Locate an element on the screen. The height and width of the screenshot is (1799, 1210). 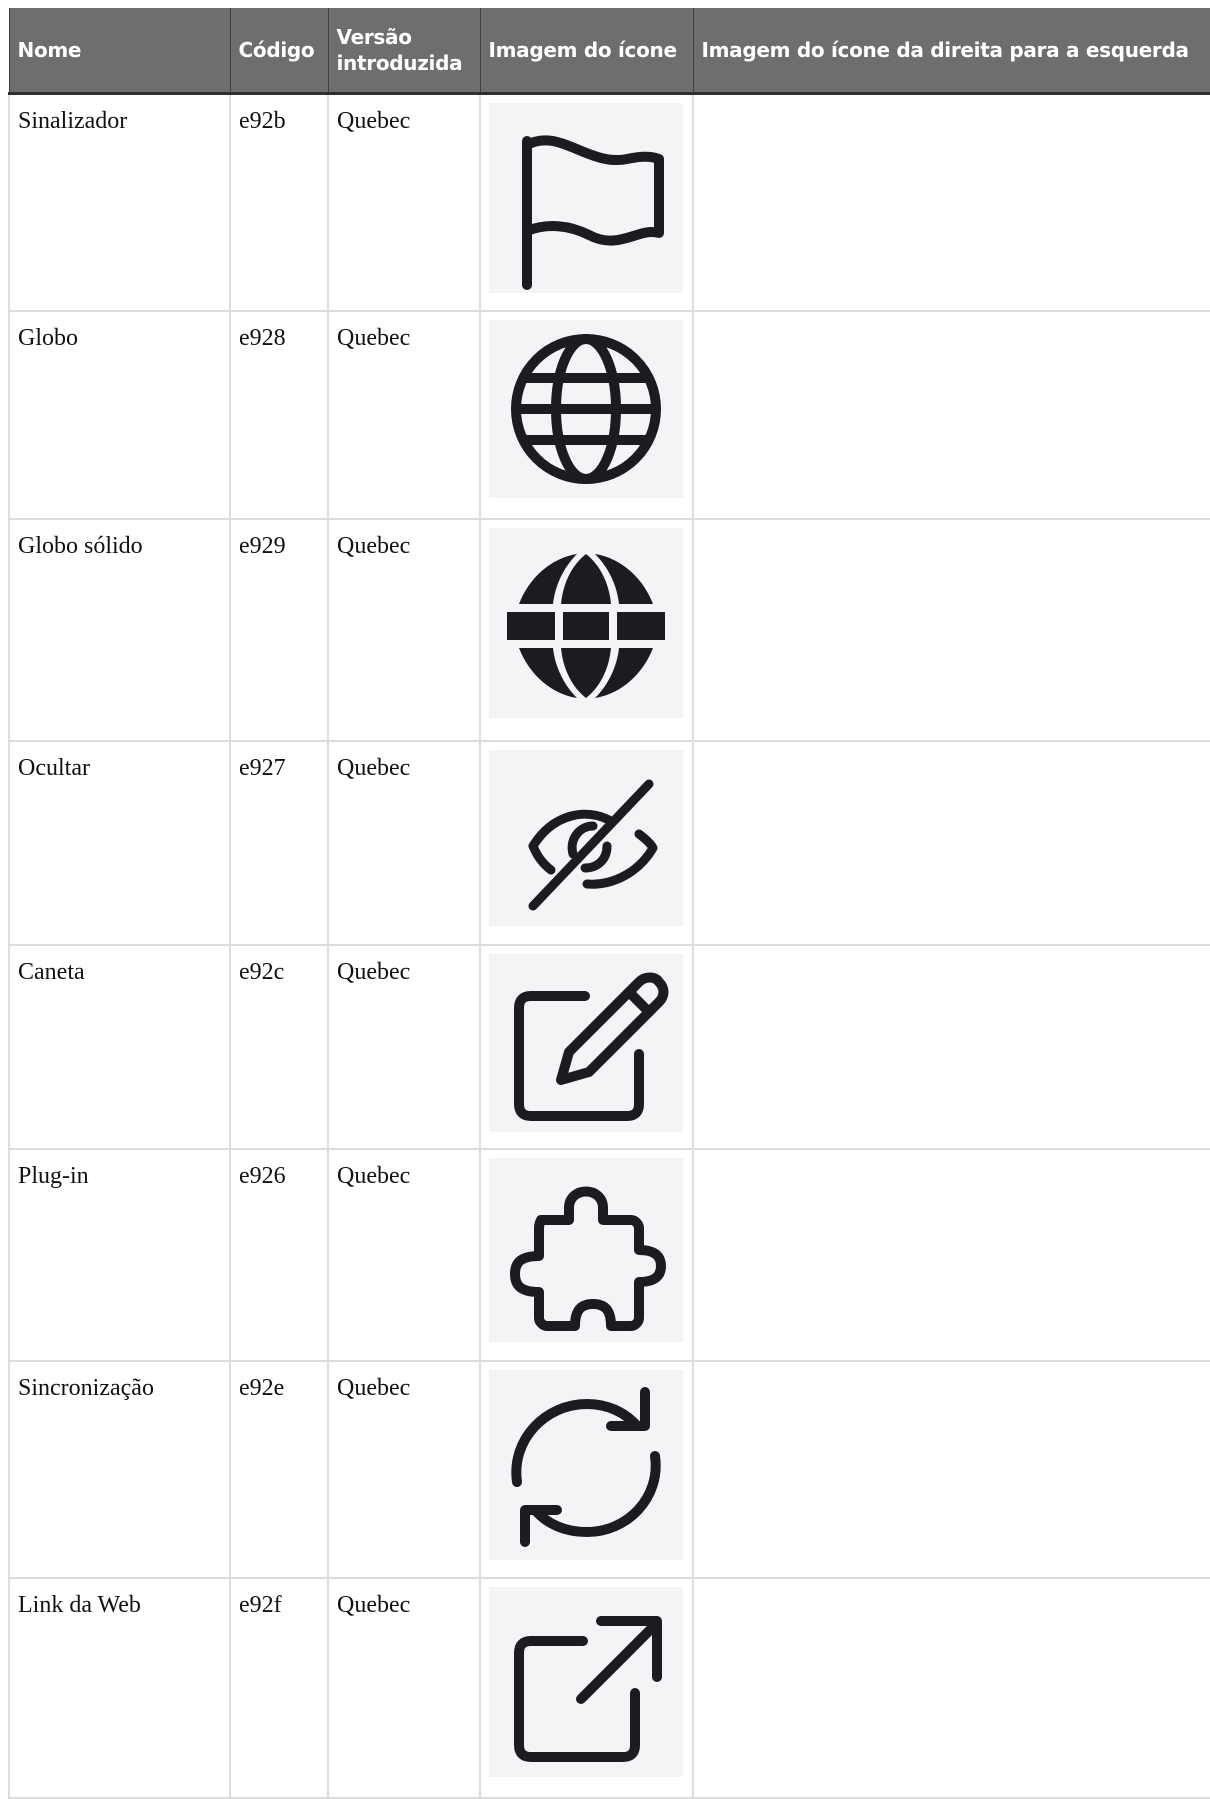
column-header-version: Versão introduzida is located at coordinates (404, 51).